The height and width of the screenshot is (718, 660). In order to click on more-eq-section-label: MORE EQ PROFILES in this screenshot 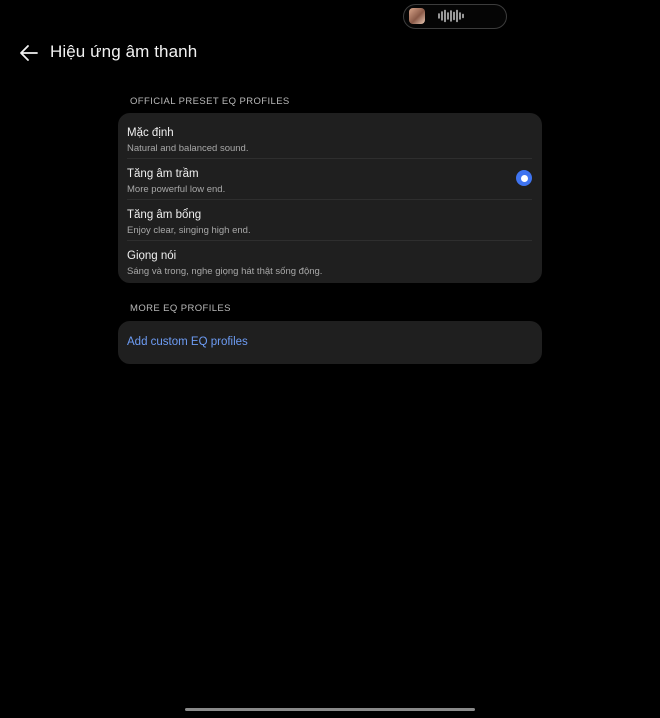, I will do `click(180, 308)`.